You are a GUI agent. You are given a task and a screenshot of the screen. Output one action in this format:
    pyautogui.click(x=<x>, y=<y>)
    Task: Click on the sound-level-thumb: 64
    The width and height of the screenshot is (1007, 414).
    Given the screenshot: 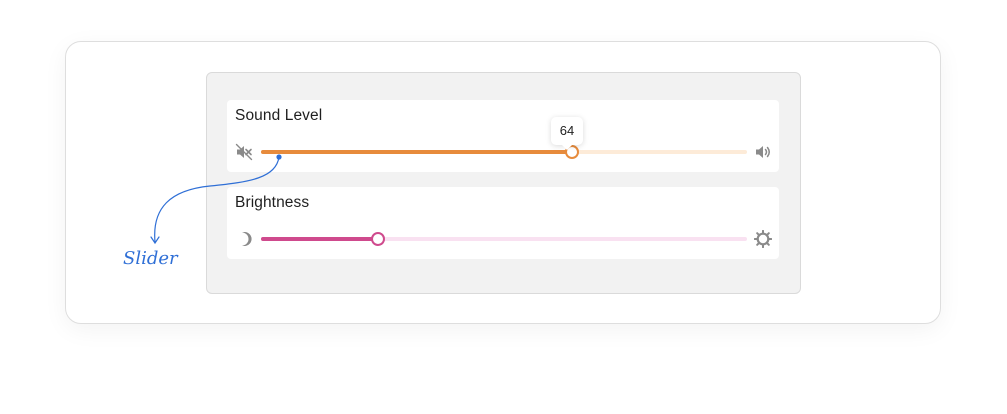 What is the action you would take?
    pyautogui.click(x=567, y=138)
    